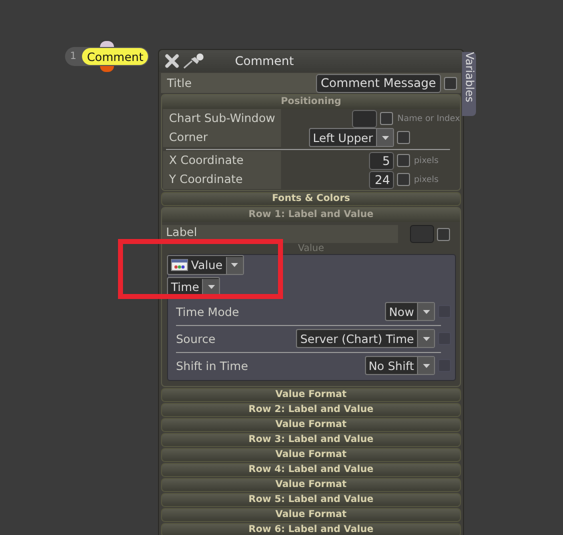  I want to click on field-label: Shift in Time, so click(212, 365).